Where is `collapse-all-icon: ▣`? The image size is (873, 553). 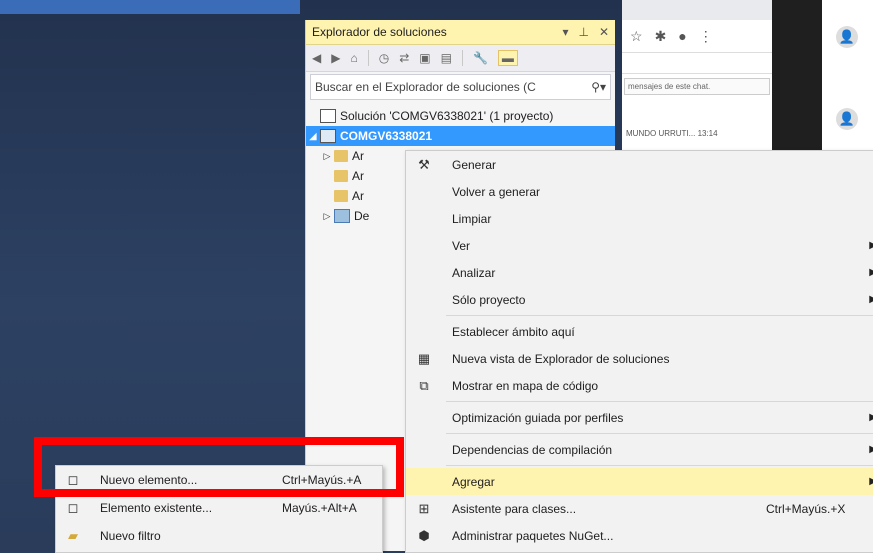
collapse-all-icon: ▣ is located at coordinates (424, 58).